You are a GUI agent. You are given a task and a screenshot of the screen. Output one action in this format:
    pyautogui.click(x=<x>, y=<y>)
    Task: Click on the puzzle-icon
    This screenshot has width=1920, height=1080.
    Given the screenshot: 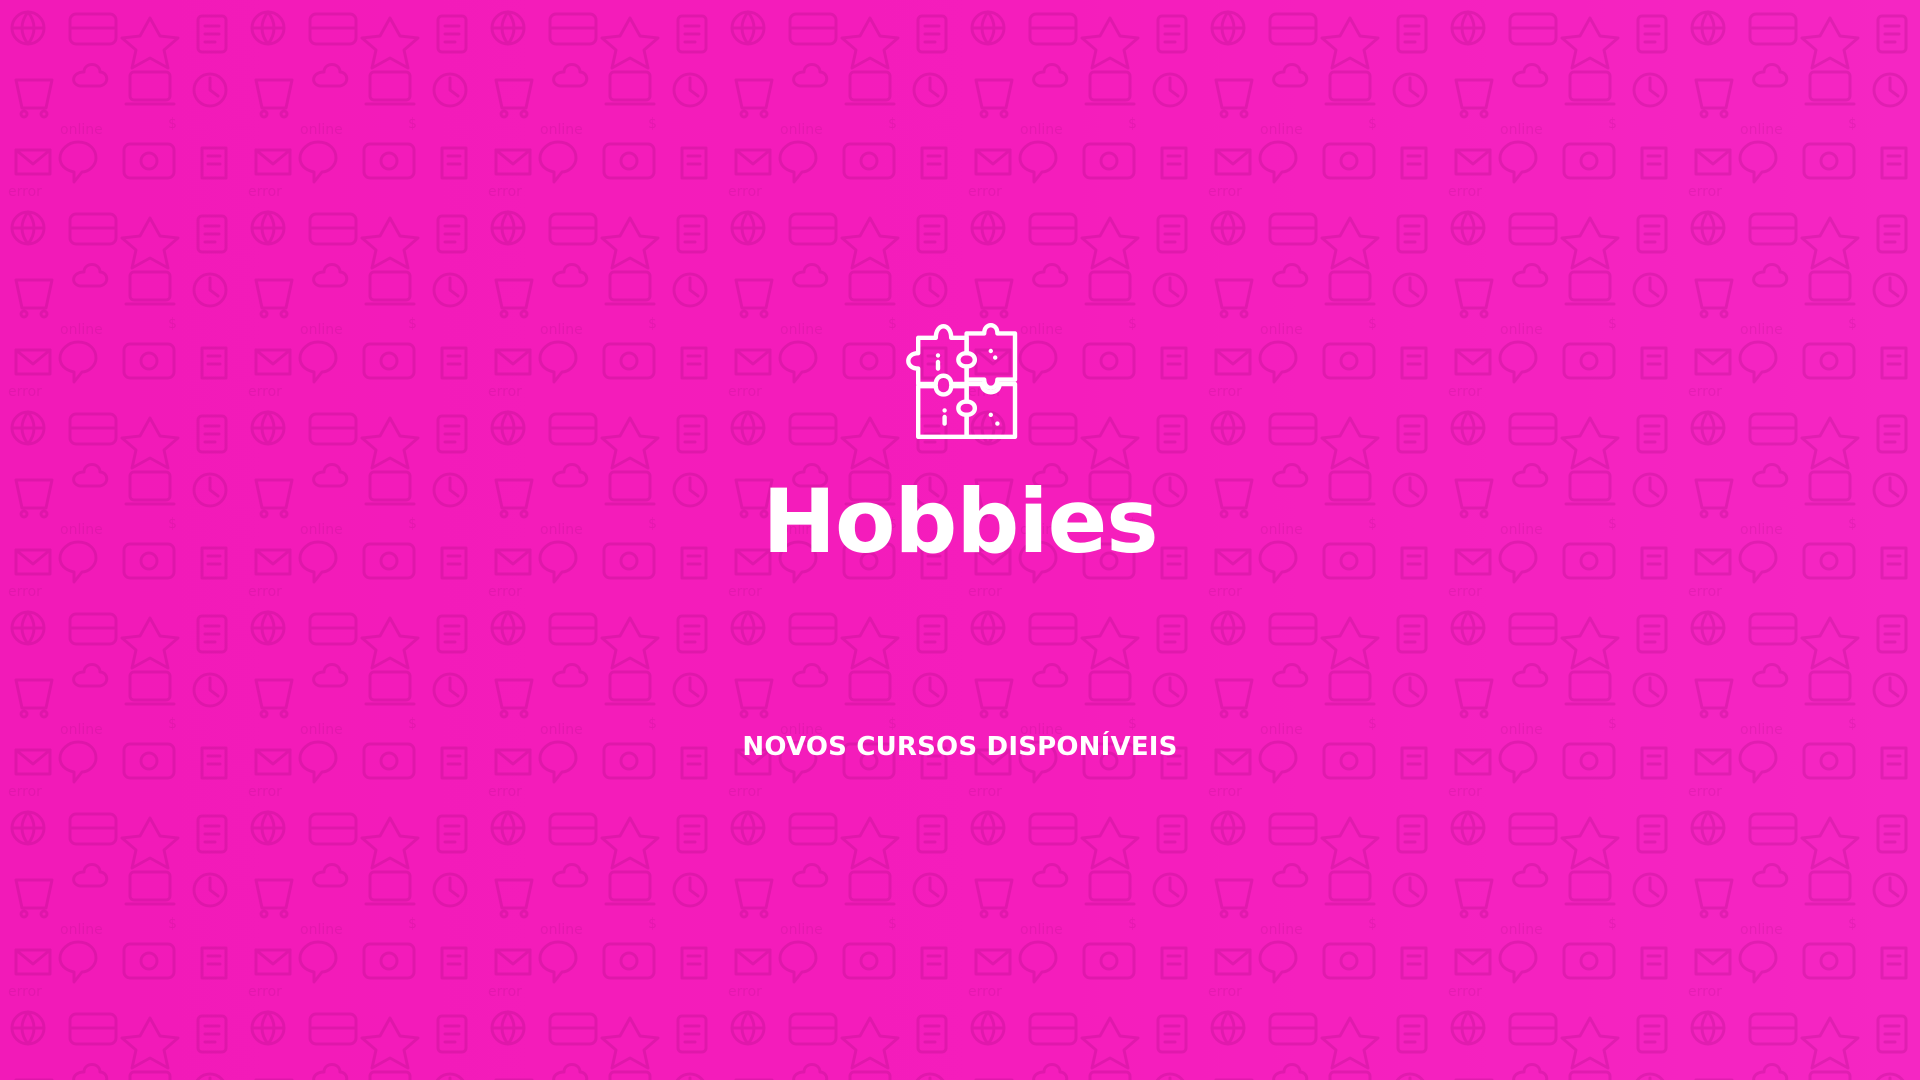 What is the action you would take?
    pyautogui.click(x=962, y=380)
    